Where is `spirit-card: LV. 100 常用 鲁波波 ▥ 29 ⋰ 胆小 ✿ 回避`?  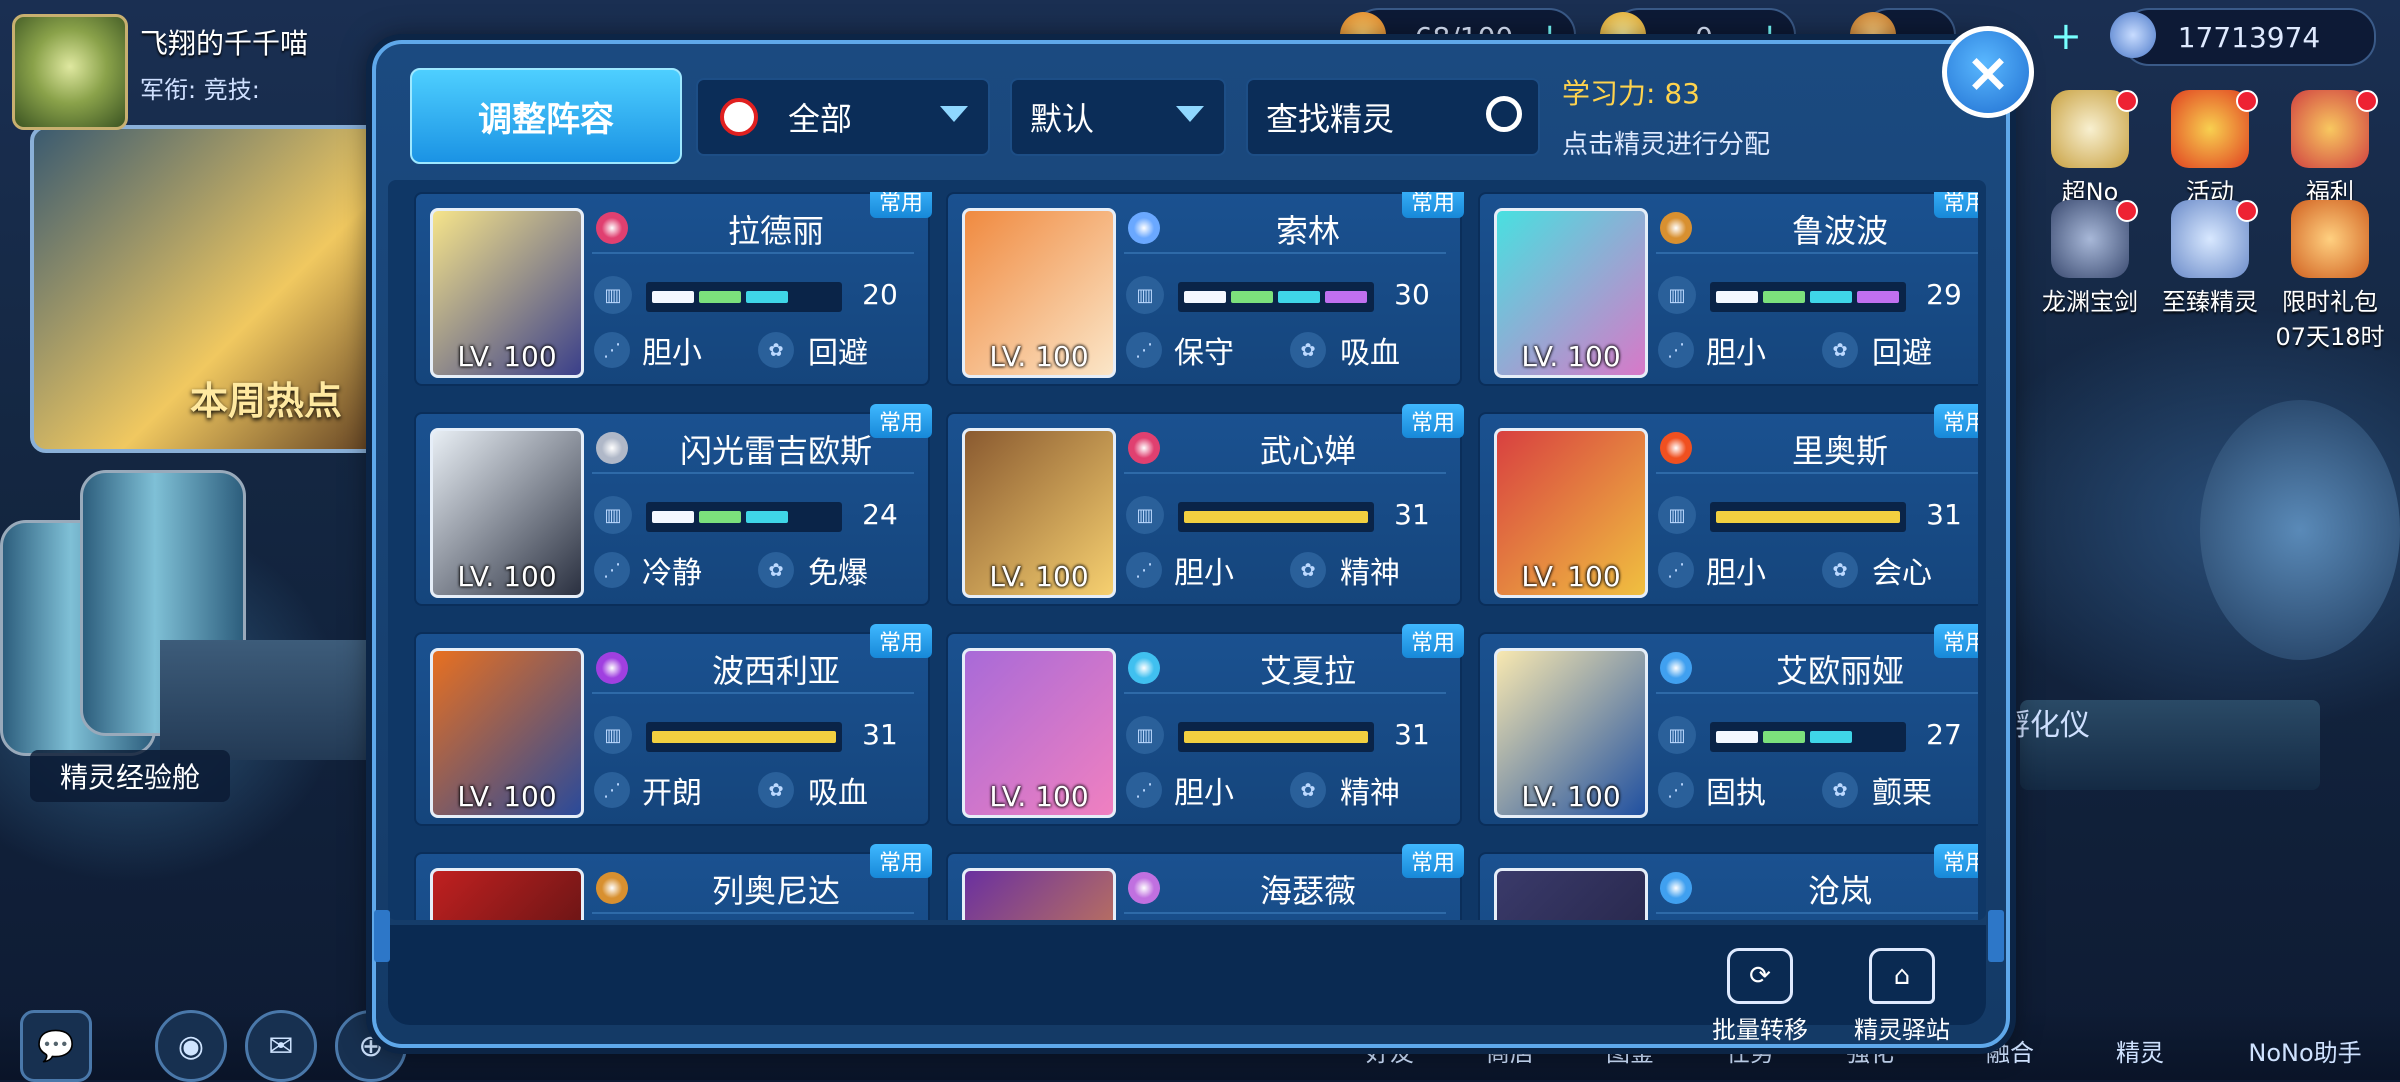
spirit-card: LV. 100 常用 鲁波波 ▥ 29 ⋰ 胆小 ✿ 回避 is located at coordinates (1728, 289).